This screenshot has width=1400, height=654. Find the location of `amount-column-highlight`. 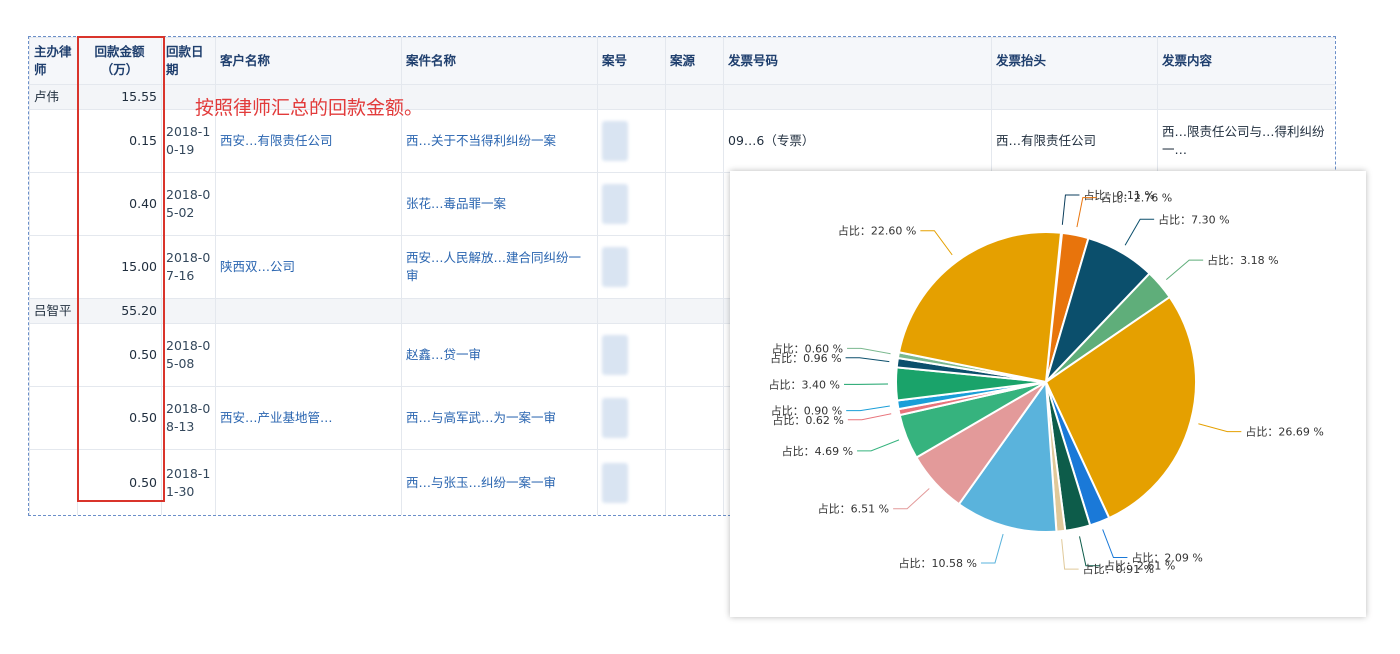

amount-column-highlight is located at coordinates (121, 269).